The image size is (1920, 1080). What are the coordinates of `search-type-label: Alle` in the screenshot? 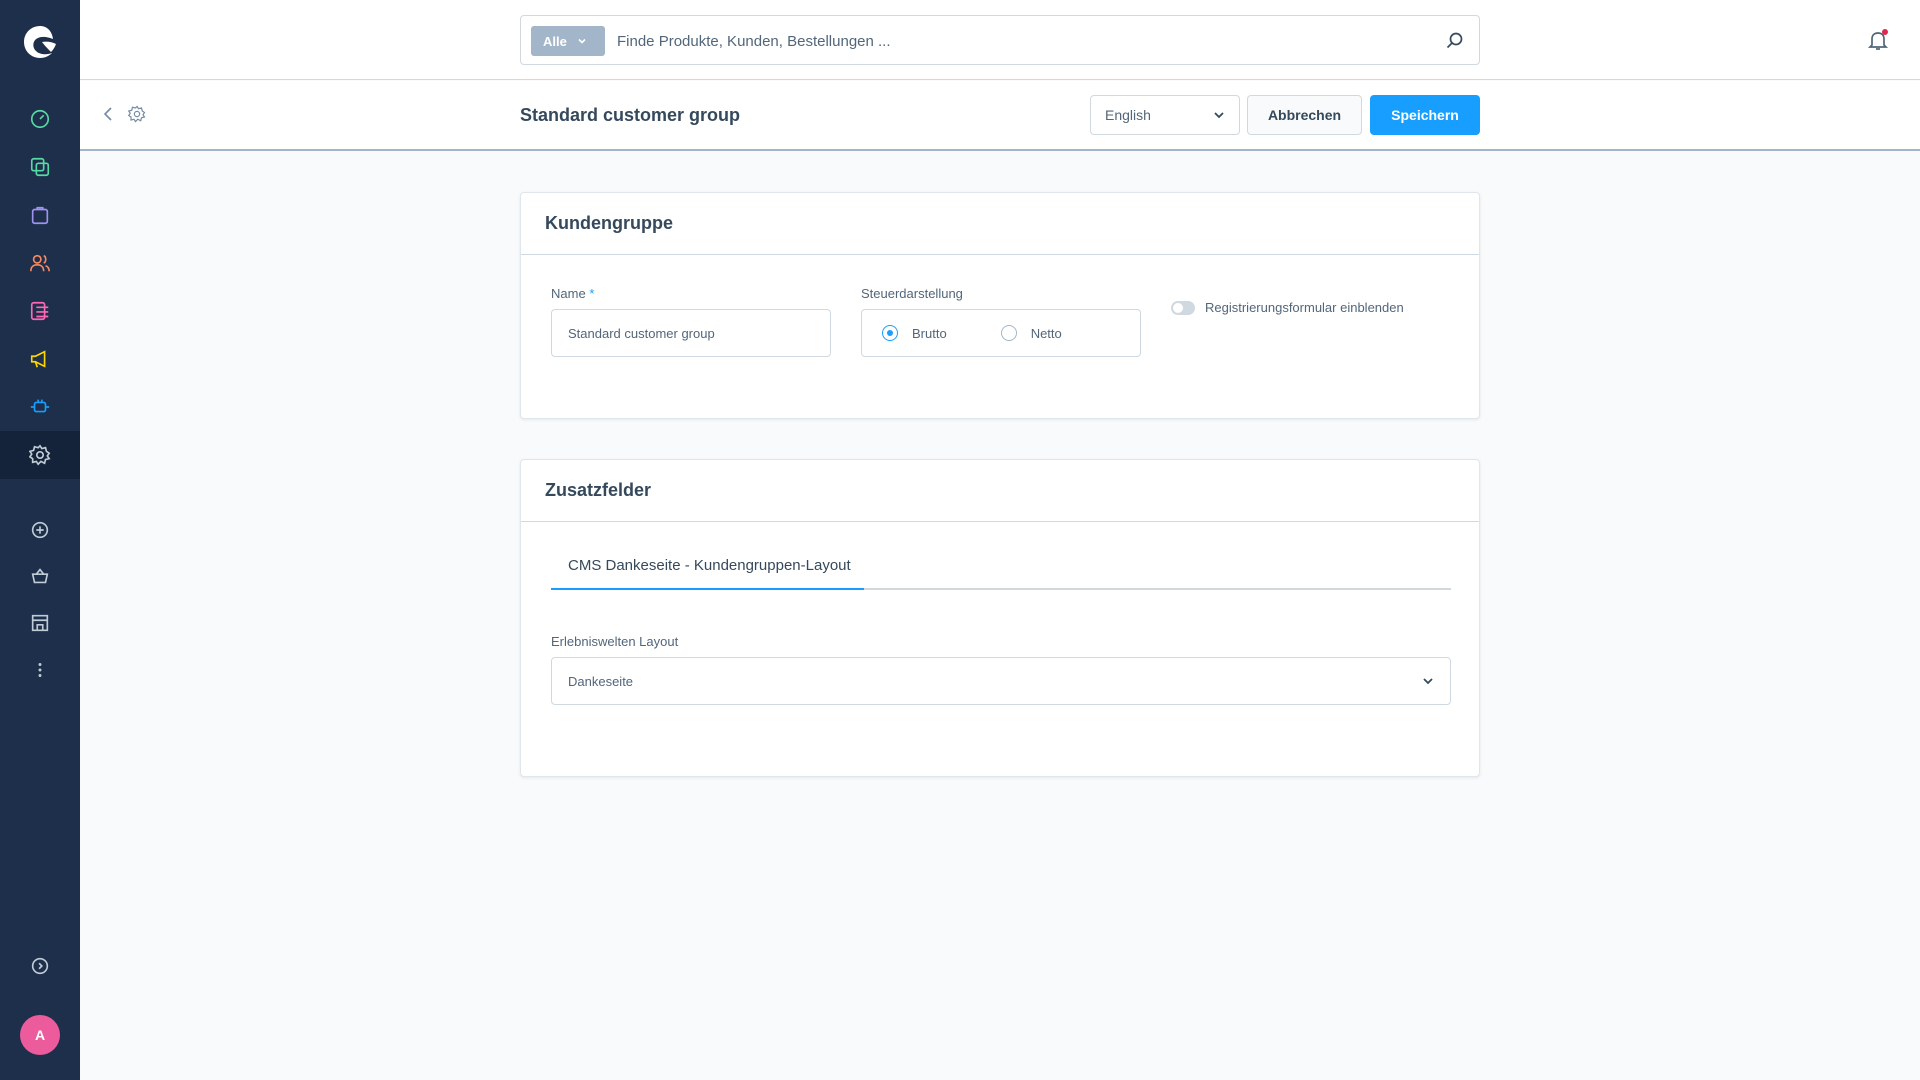 It's located at (555, 41).